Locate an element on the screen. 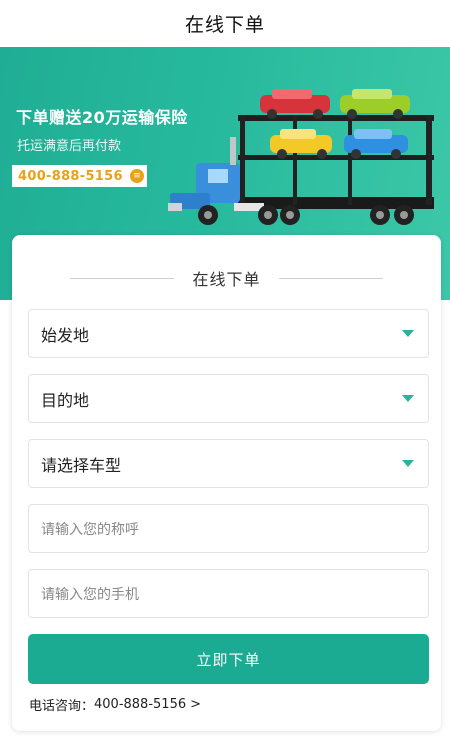  green-car-icon is located at coordinates (375, 104).